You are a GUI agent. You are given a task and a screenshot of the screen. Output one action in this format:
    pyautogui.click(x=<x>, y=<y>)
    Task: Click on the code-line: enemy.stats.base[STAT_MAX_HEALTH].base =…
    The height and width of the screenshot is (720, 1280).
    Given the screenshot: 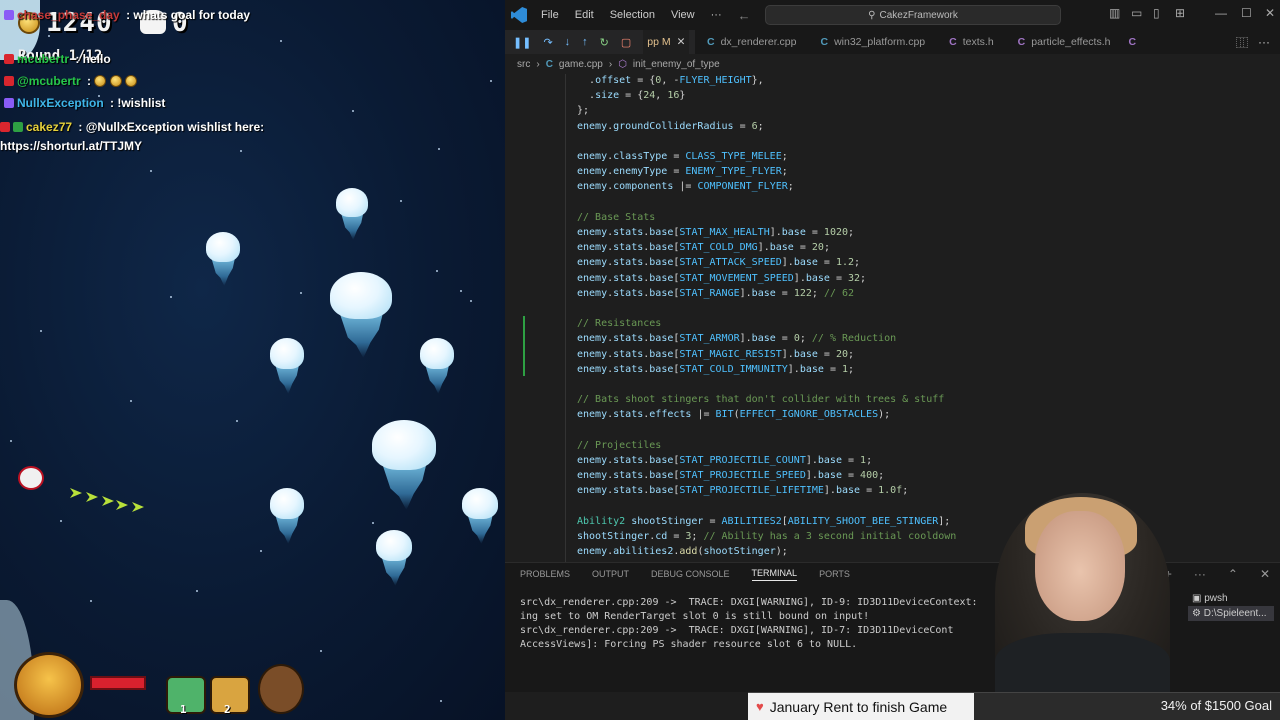 What is the action you would take?
    pyautogui.click(x=715, y=234)
    